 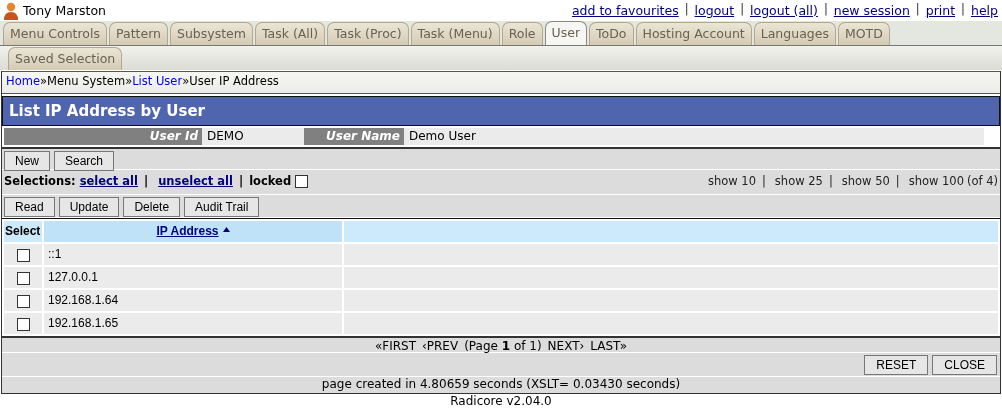 I want to click on table-cell: ::1, so click(x=193, y=254).